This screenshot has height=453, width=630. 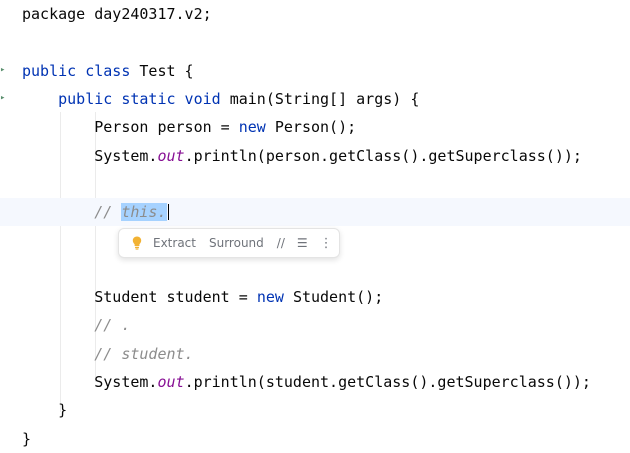 I want to click on code-line: // this., so click(x=315, y=212).